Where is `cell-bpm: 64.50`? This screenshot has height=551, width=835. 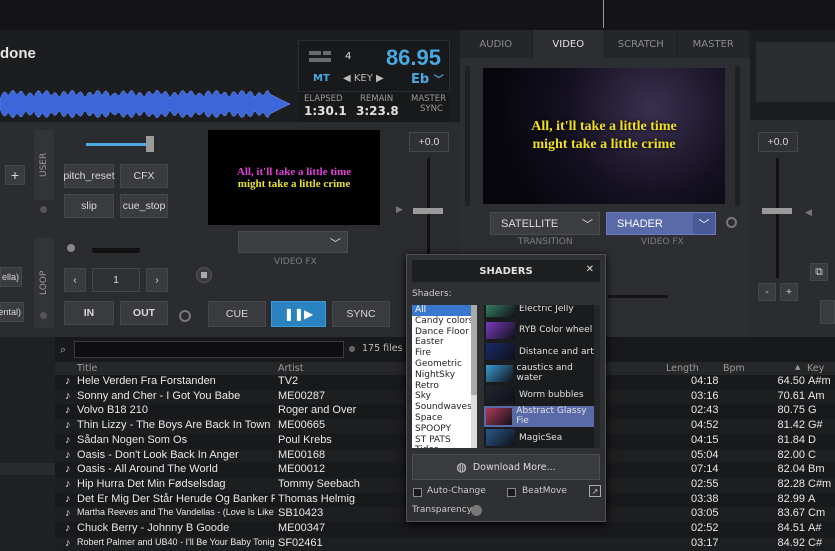
cell-bpm: 64.50 is located at coordinates (791, 381).